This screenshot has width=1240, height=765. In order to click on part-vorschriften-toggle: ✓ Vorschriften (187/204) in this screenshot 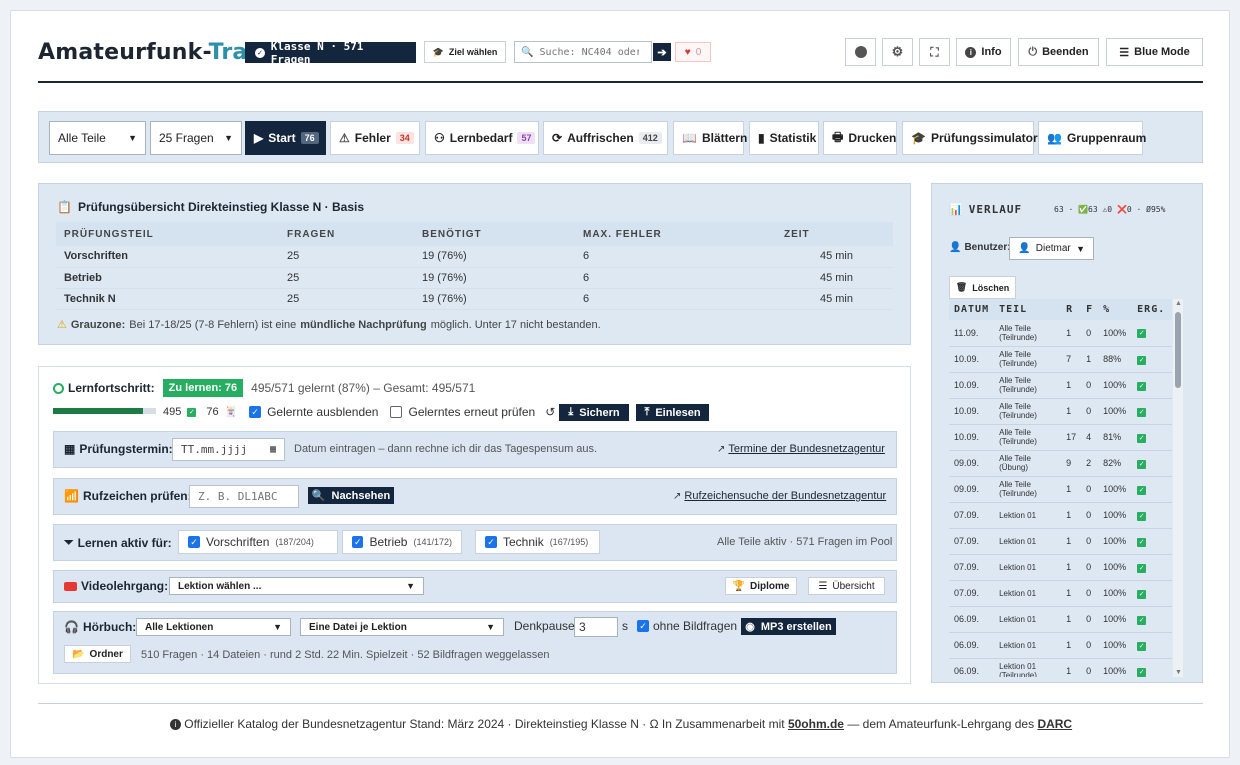, I will do `click(258, 542)`.